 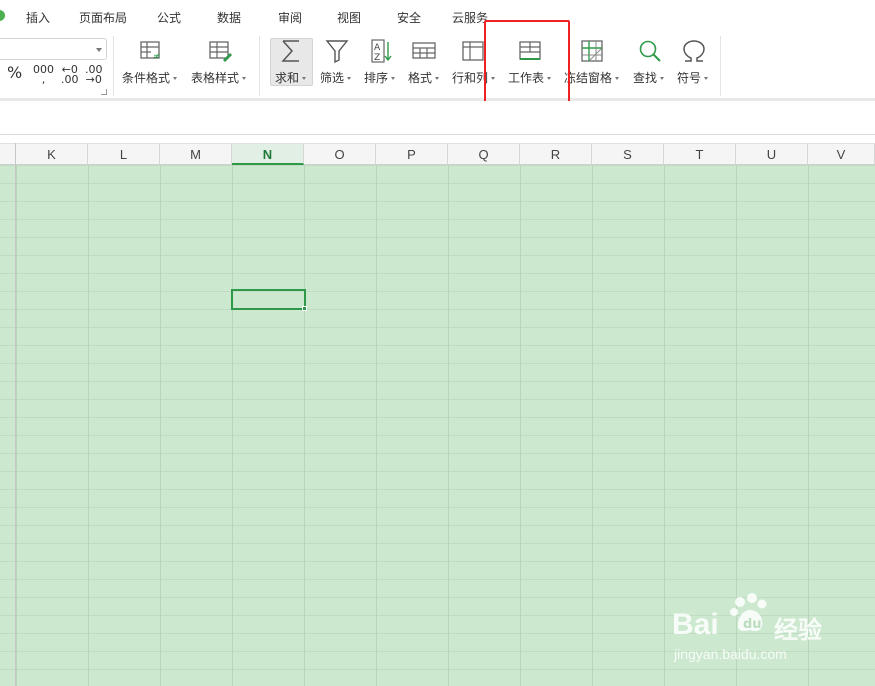 What do you see at coordinates (287, 78) in the screenshot?
I see `sum-text: 求和` at bounding box center [287, 78].